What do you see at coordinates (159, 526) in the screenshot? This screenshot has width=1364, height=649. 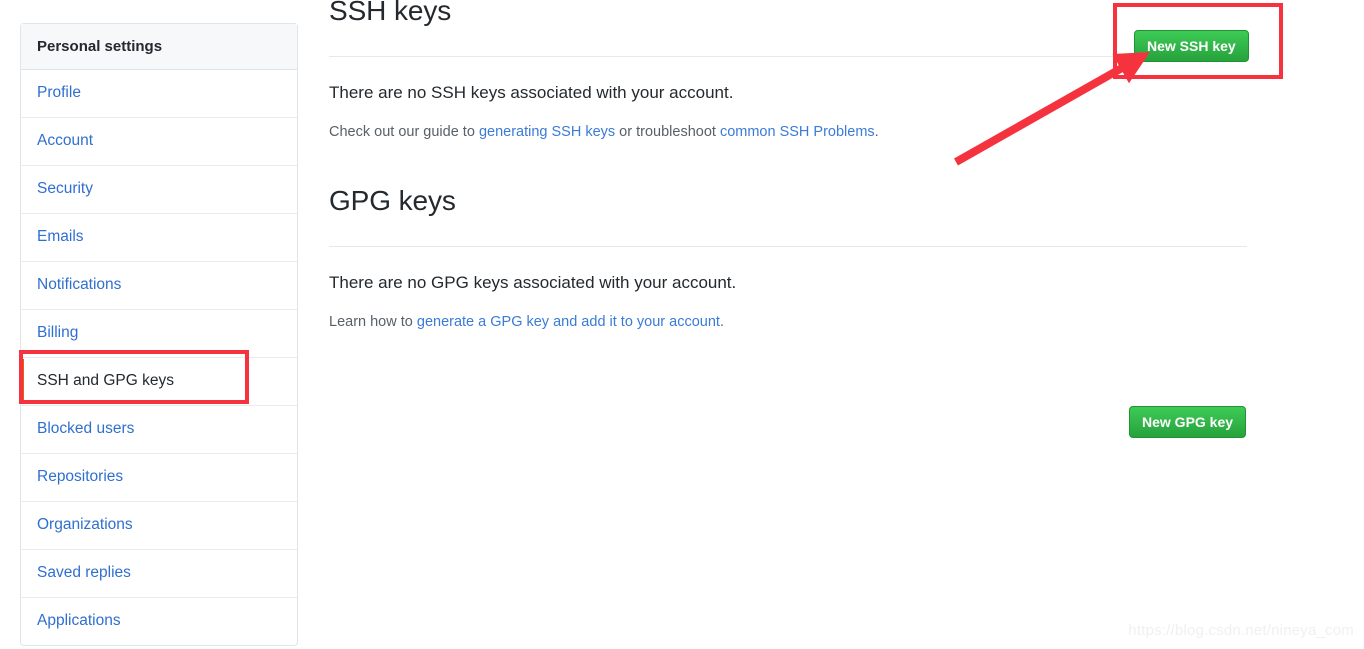 I see `sidebar-item-organizations: Organizations` at bounding box center [159, 526].